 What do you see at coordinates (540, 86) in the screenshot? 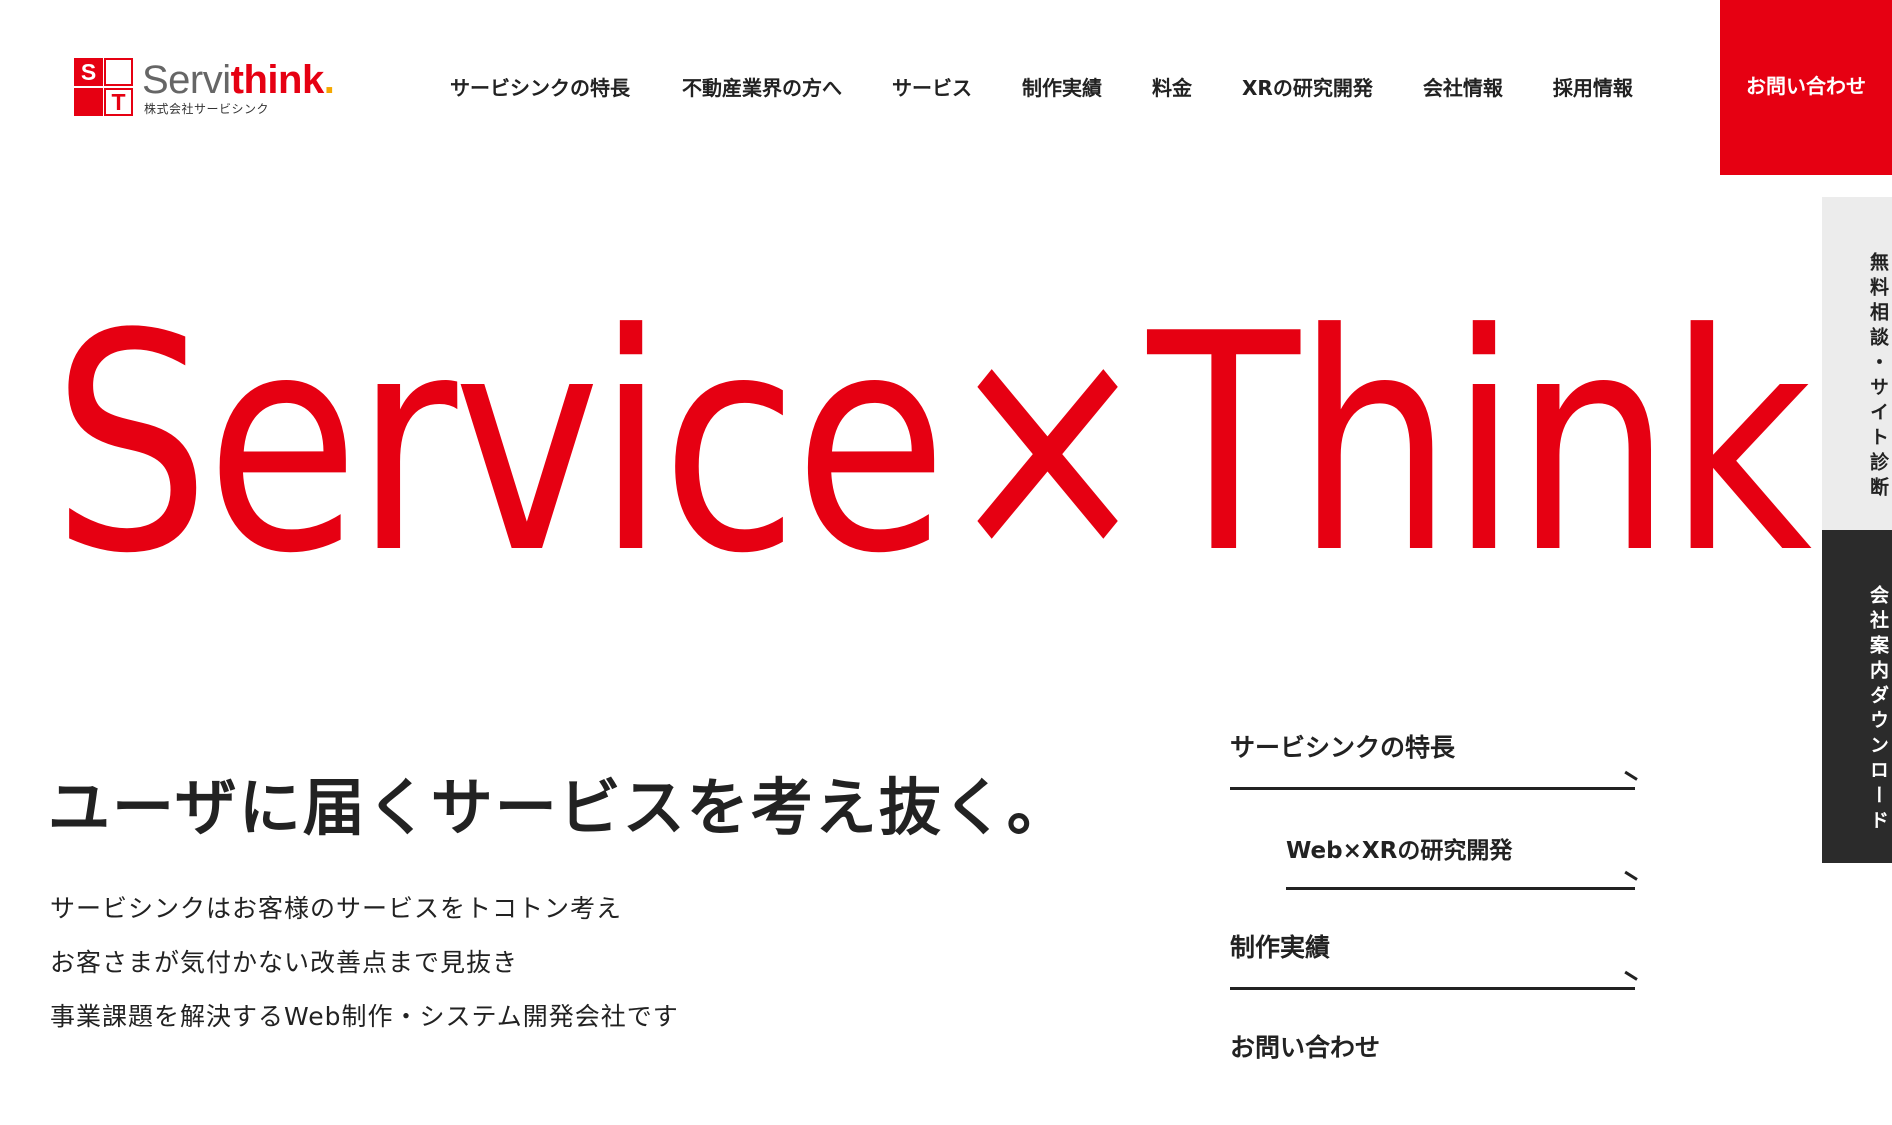
I see `nav-features: サービシンクの特長` at bounding box center [540, 86].